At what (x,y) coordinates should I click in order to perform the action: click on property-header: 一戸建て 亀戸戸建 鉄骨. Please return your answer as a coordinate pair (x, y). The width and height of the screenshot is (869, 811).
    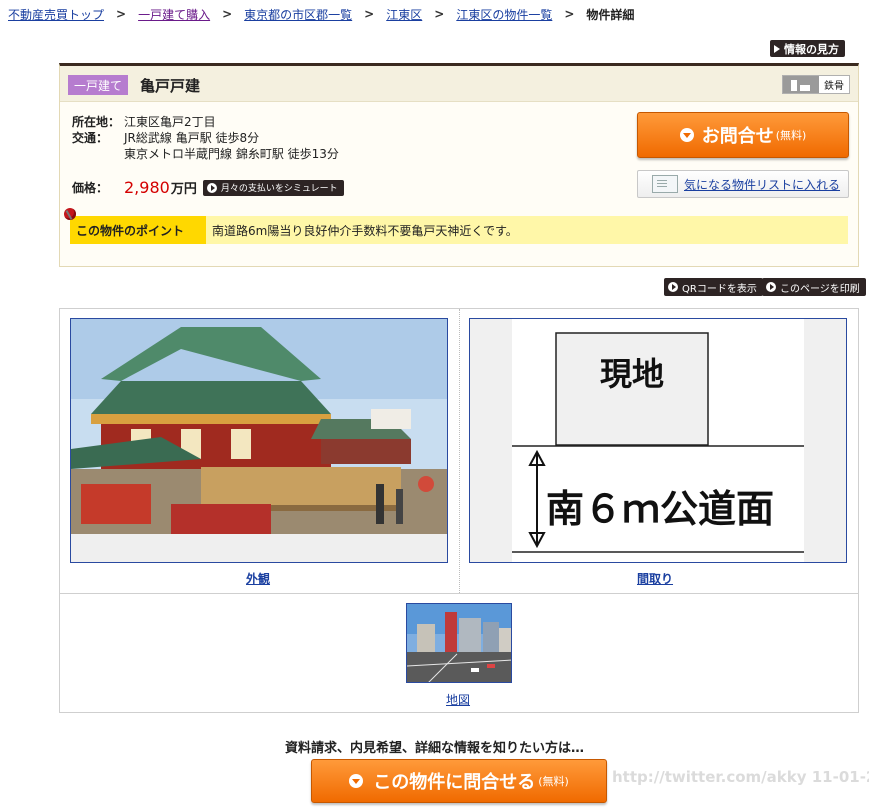
    Looking at the image, I should click on (459, 84).